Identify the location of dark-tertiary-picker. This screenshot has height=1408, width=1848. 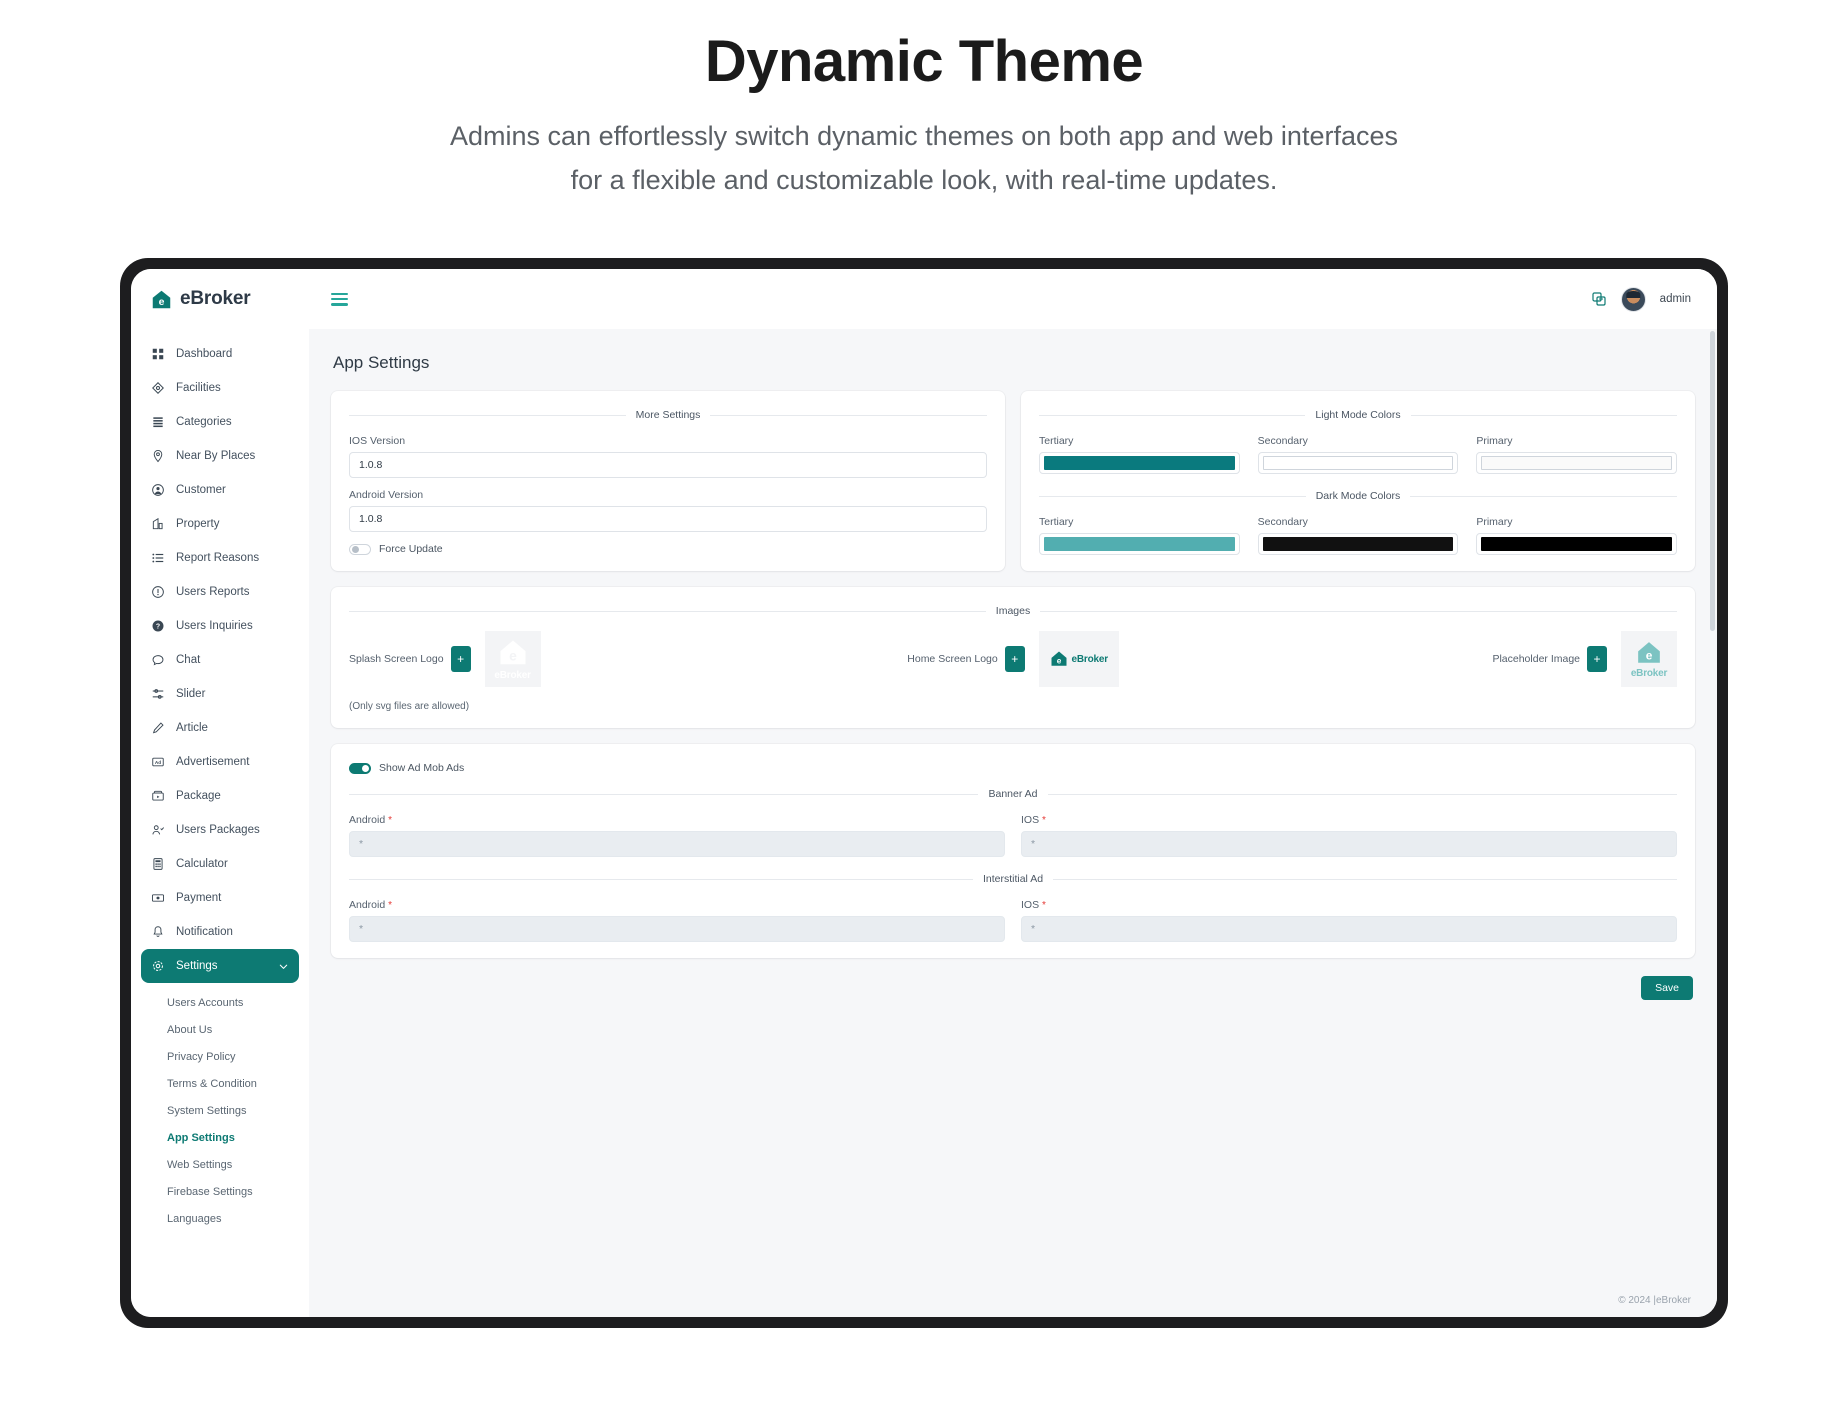
(1139, 544).